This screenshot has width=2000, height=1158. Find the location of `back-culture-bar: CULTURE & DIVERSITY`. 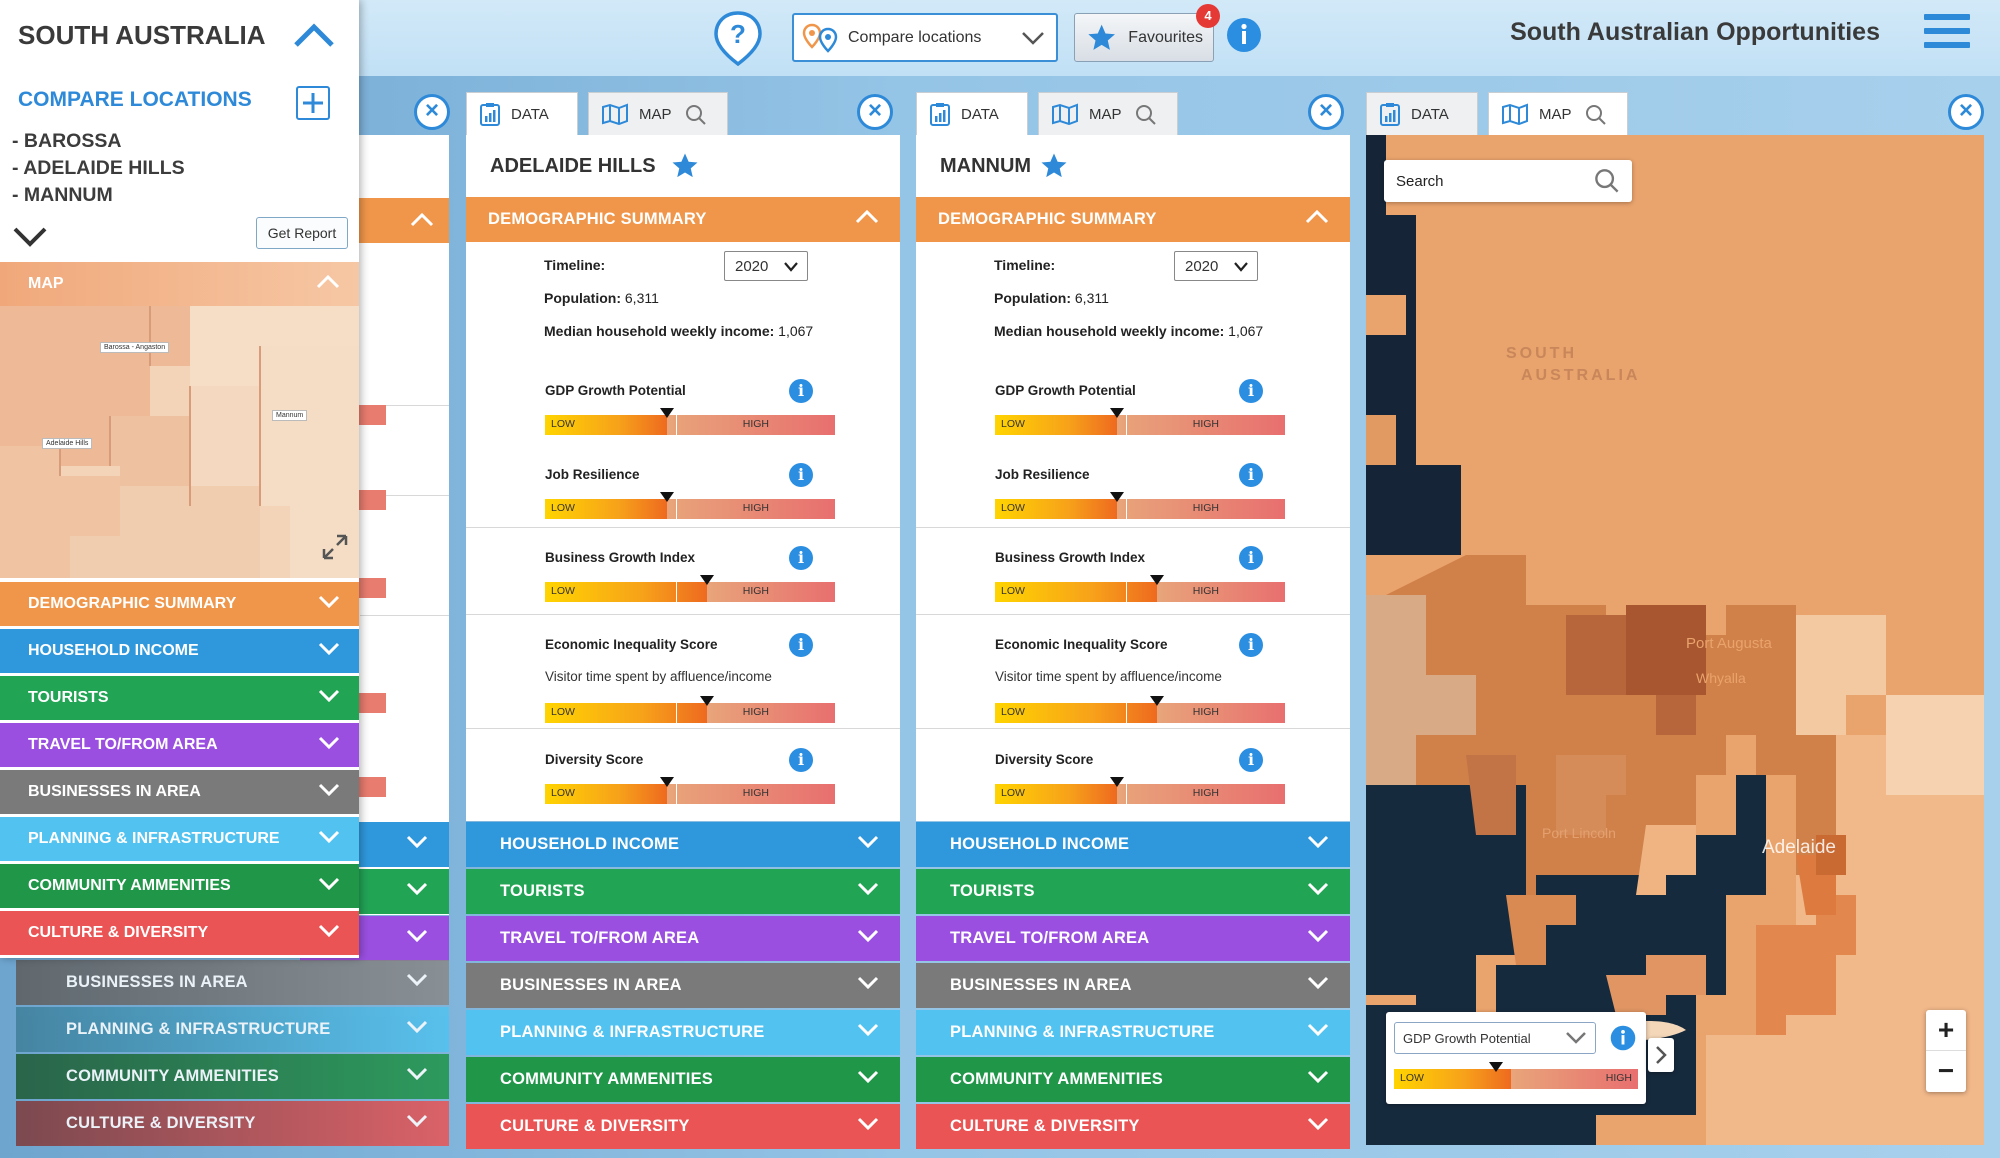

back-culture-bar: CULTURE & DIVERSITY is located at coordinates (232, 1123).